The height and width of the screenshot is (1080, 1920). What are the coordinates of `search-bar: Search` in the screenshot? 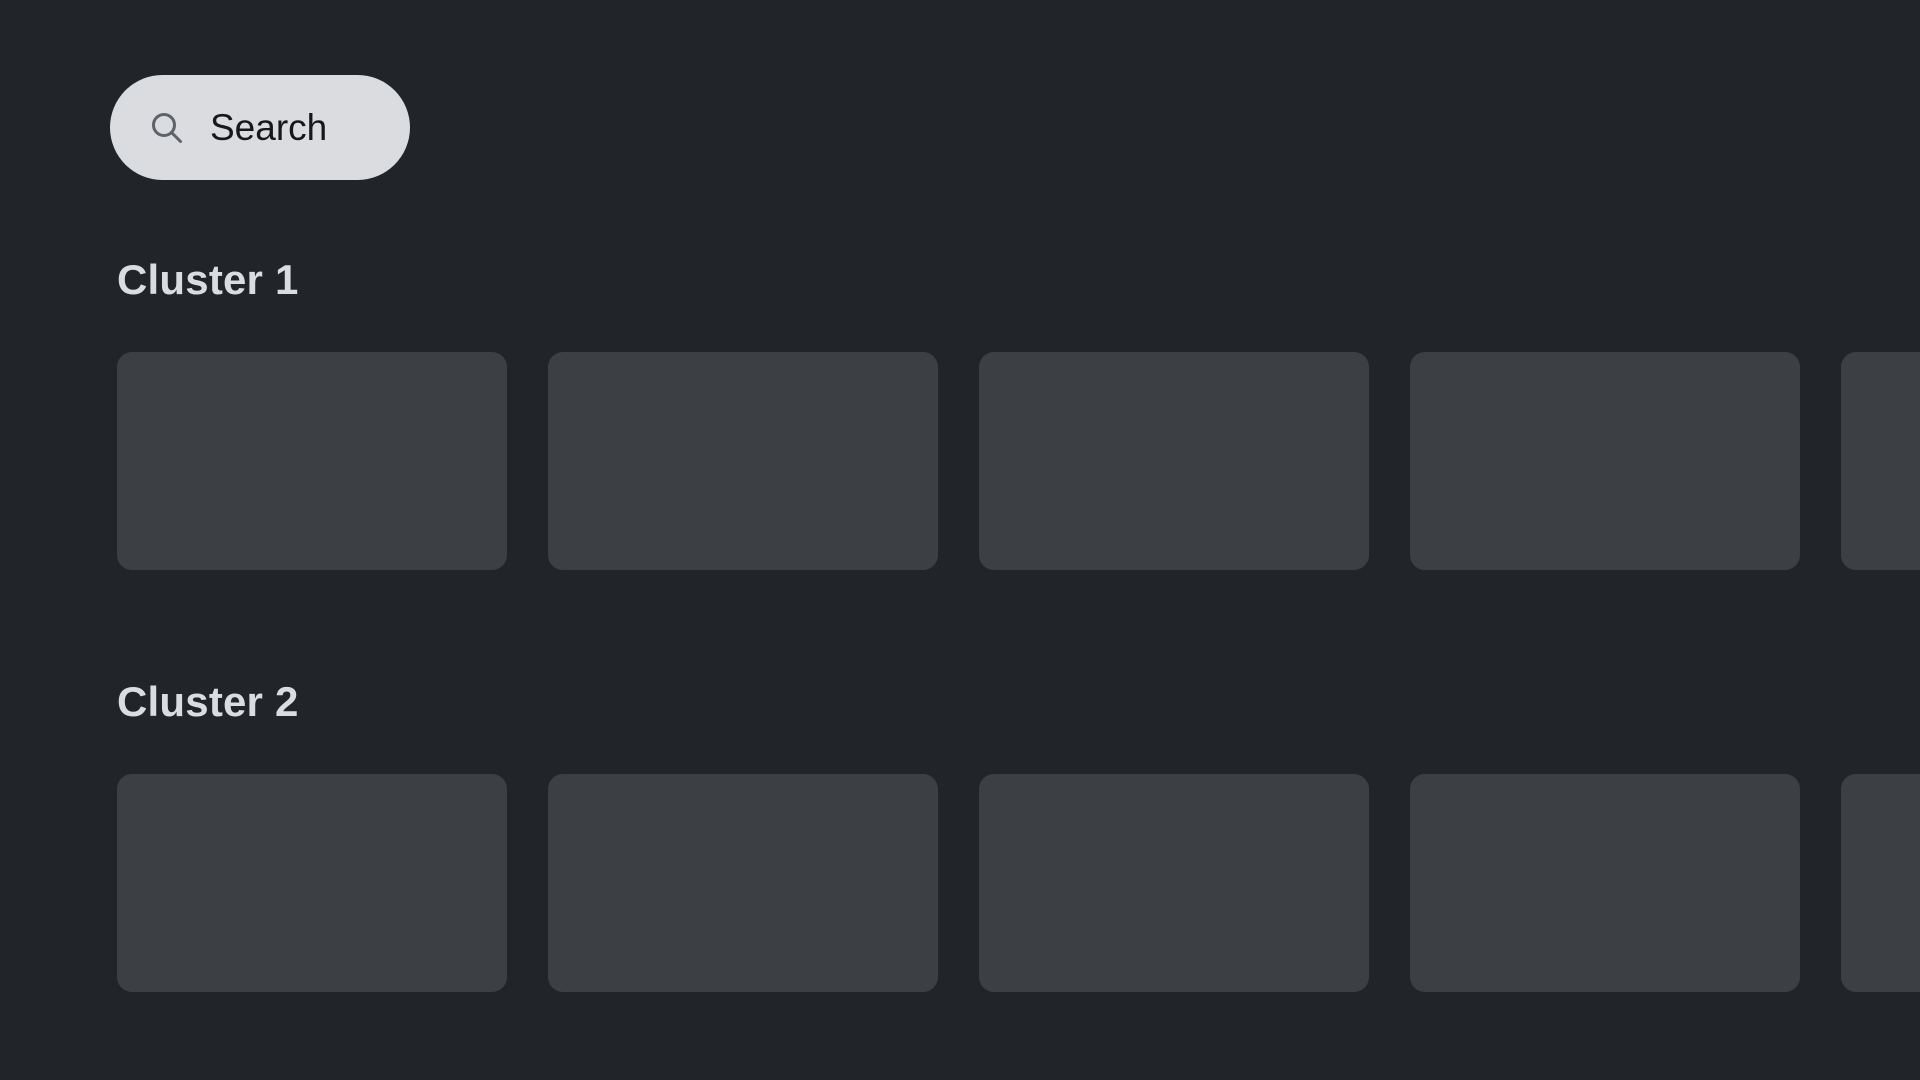 It's located at (260, 127).